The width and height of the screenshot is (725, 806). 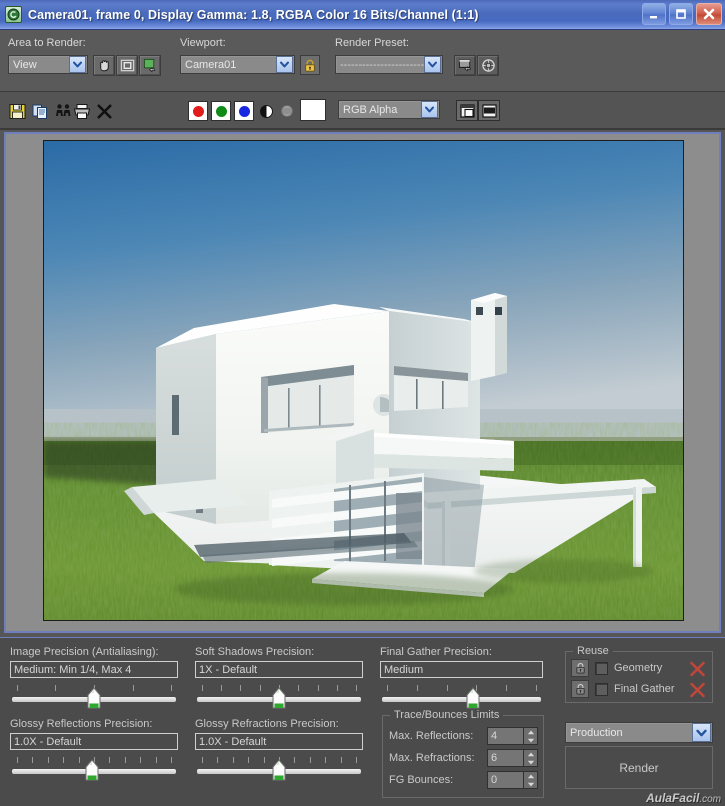 What do you see at coordinates (701, 732) in the screenshot?
I see `chevron-down-icon` at bounding box center [701, 732].